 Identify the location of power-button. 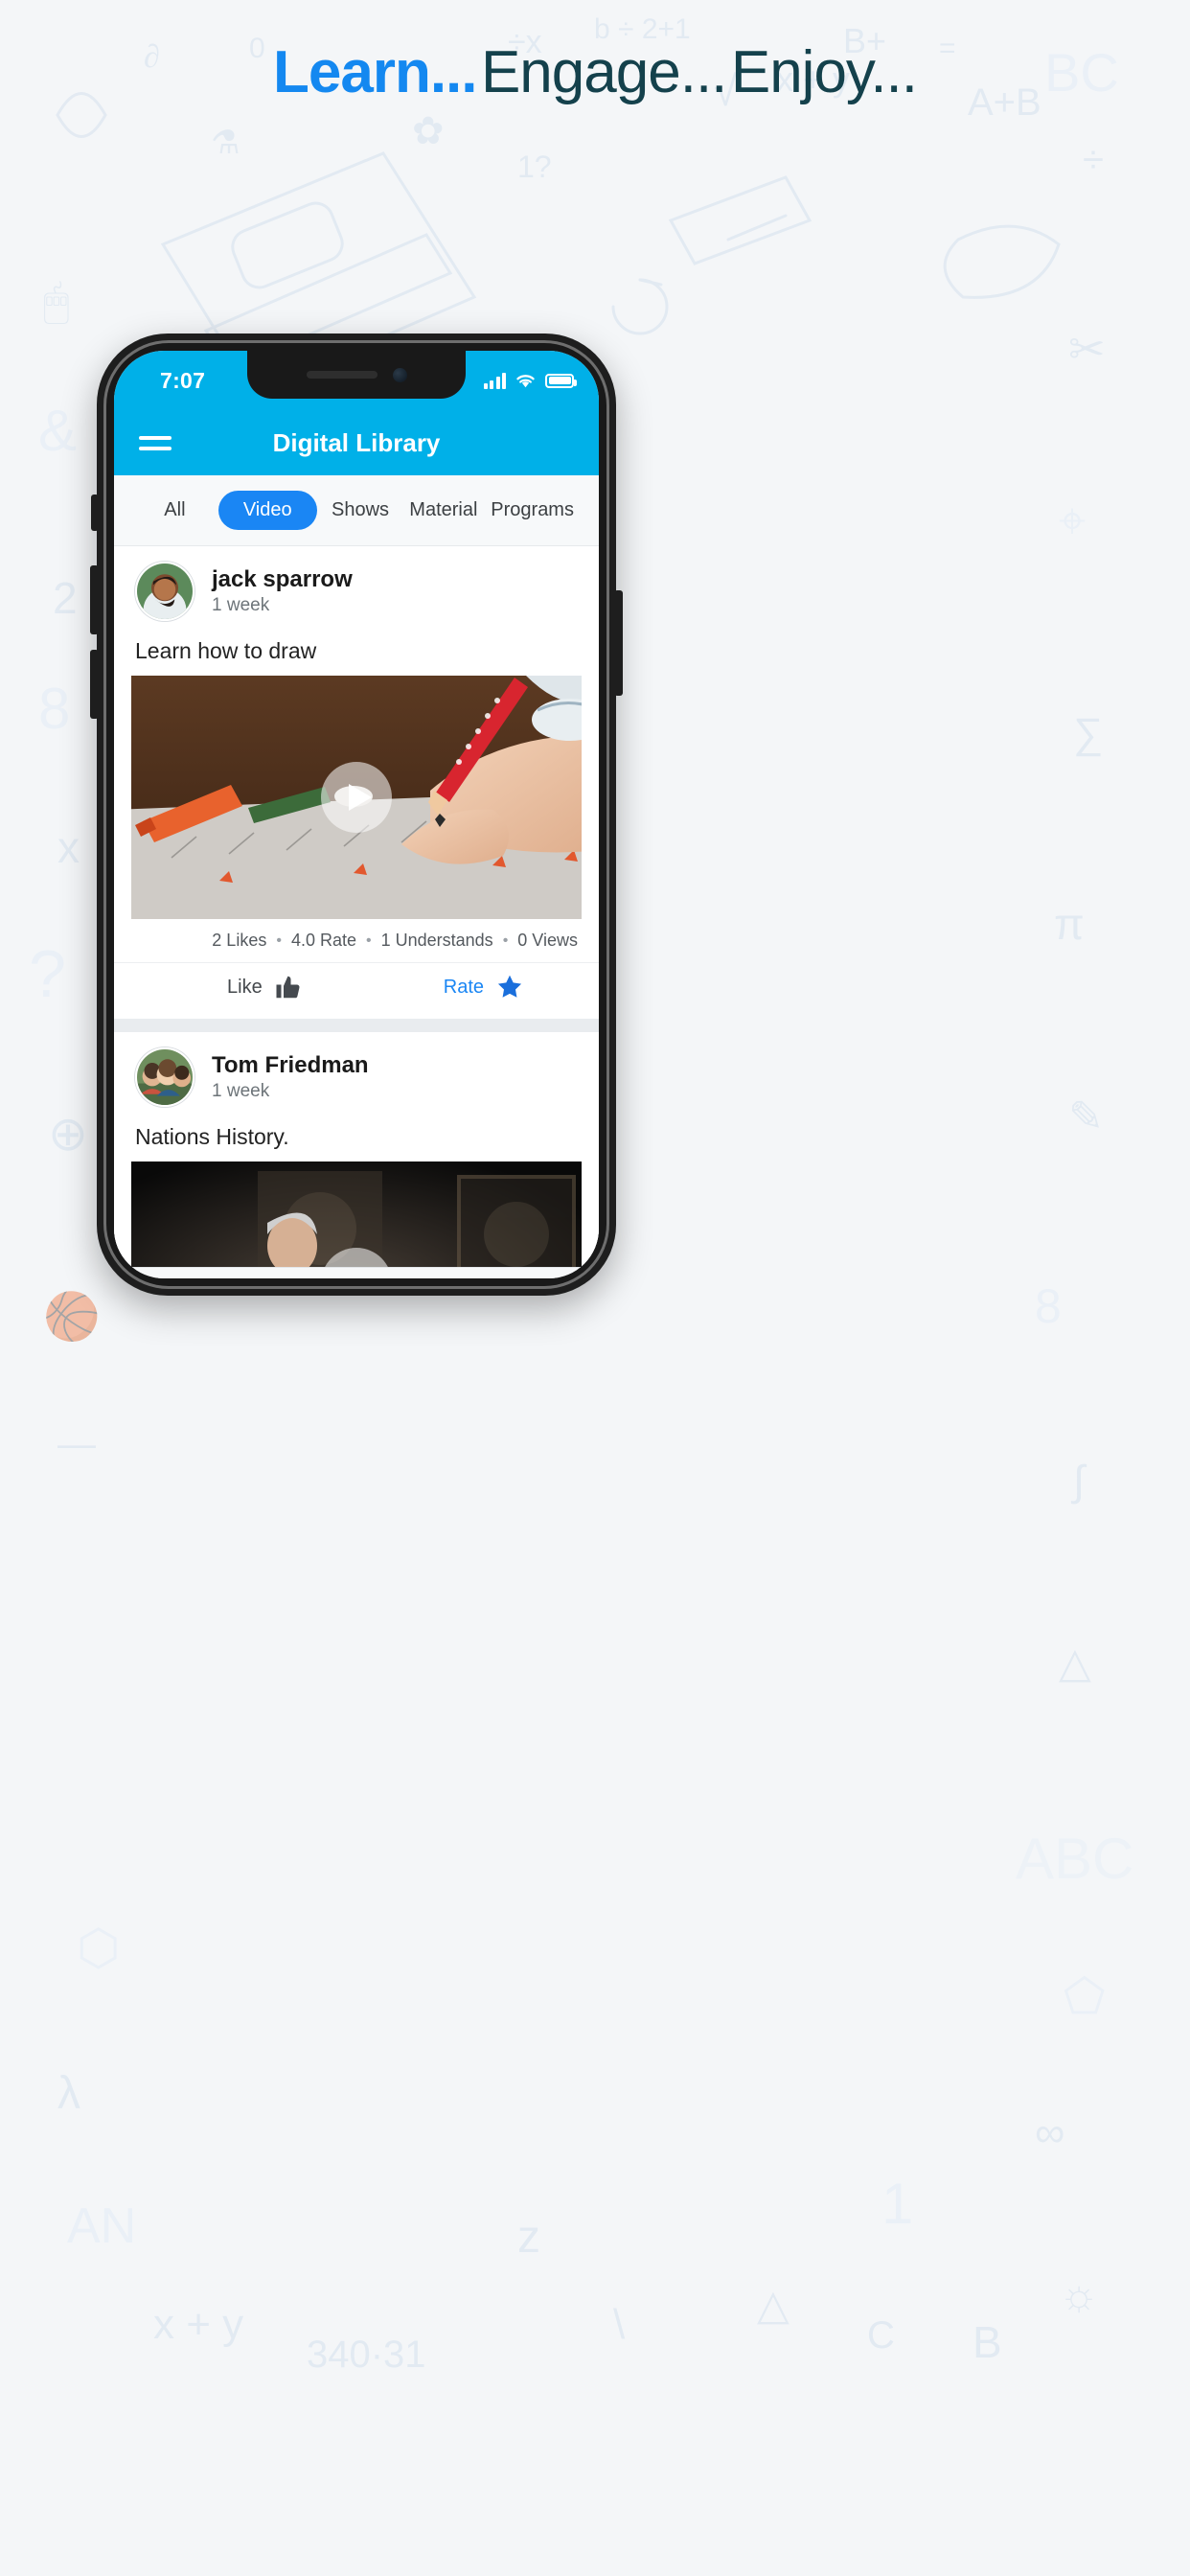
(619, 643).